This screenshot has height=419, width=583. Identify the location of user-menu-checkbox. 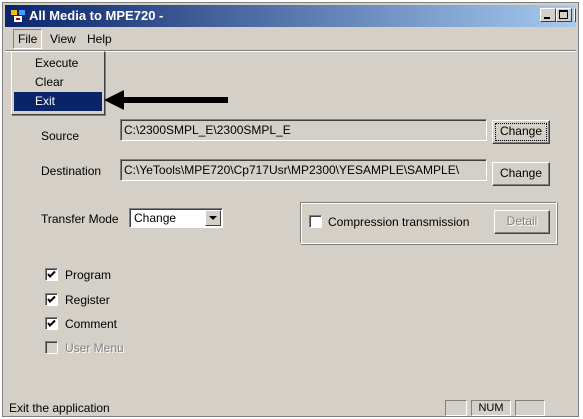
(51, 347).